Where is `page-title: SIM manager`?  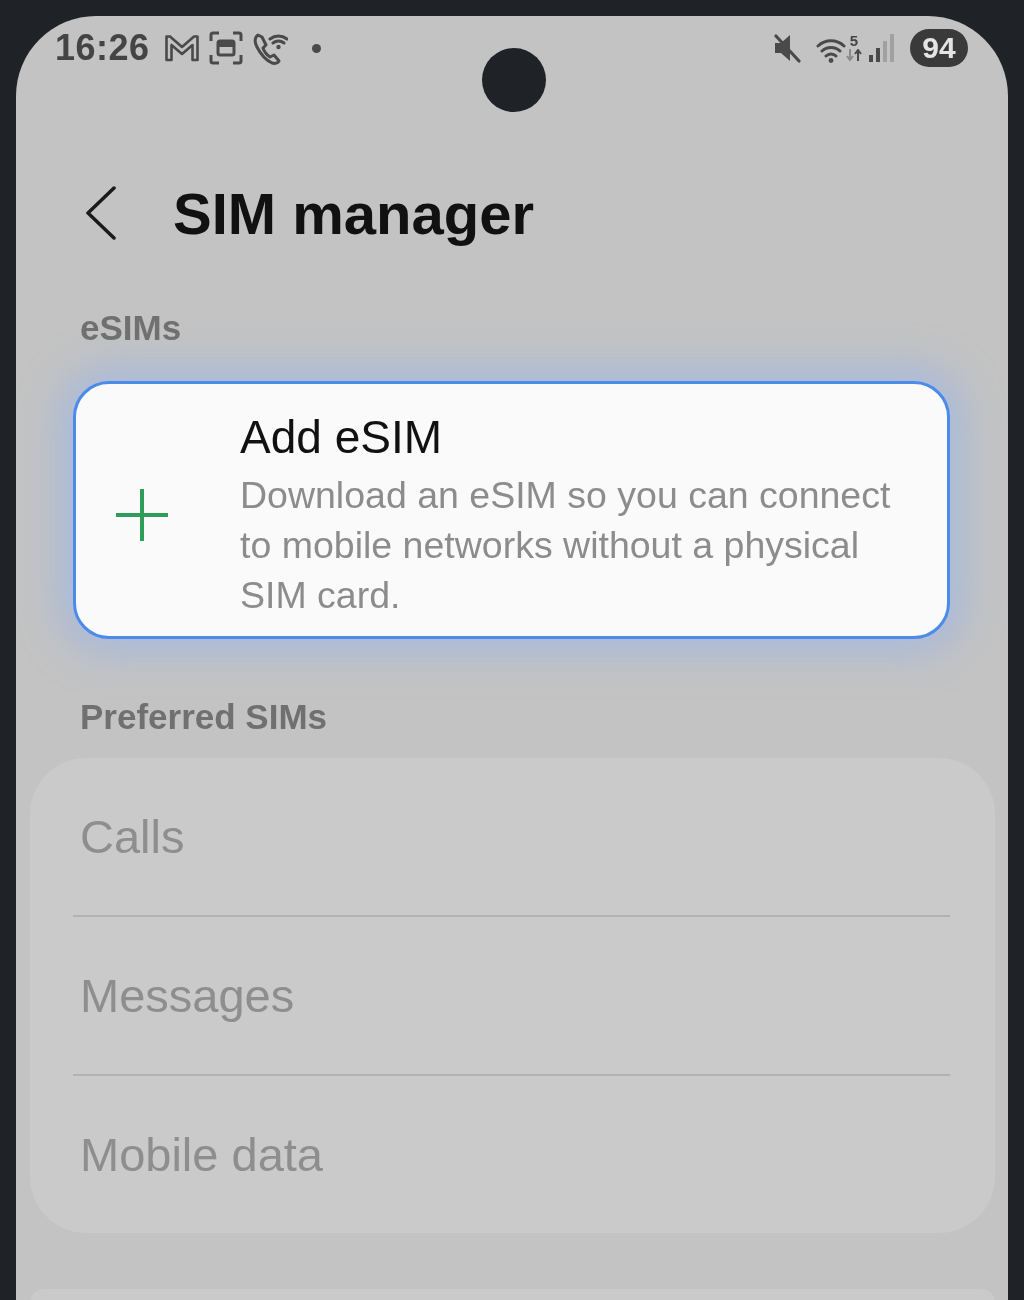
page-title: SIM manager is located at coordinates (353, 213).